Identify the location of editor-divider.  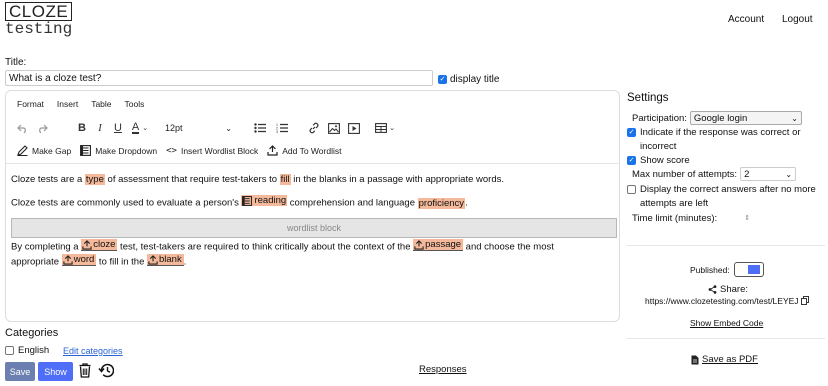
(312, 163).